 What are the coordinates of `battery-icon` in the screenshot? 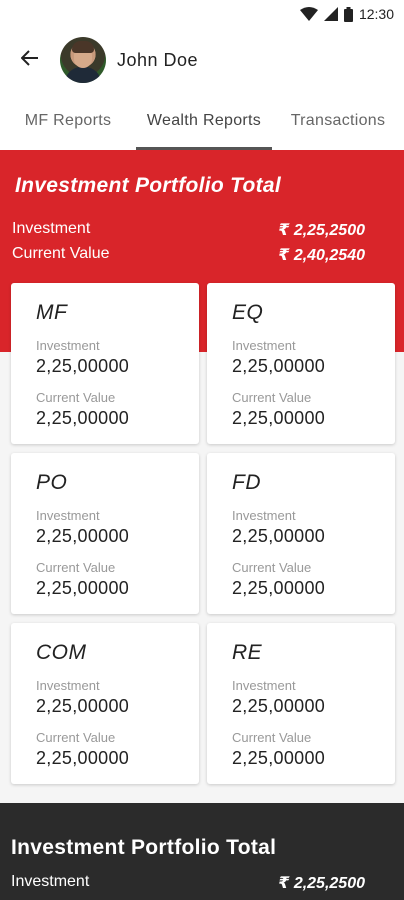 It's located at (348, 14).